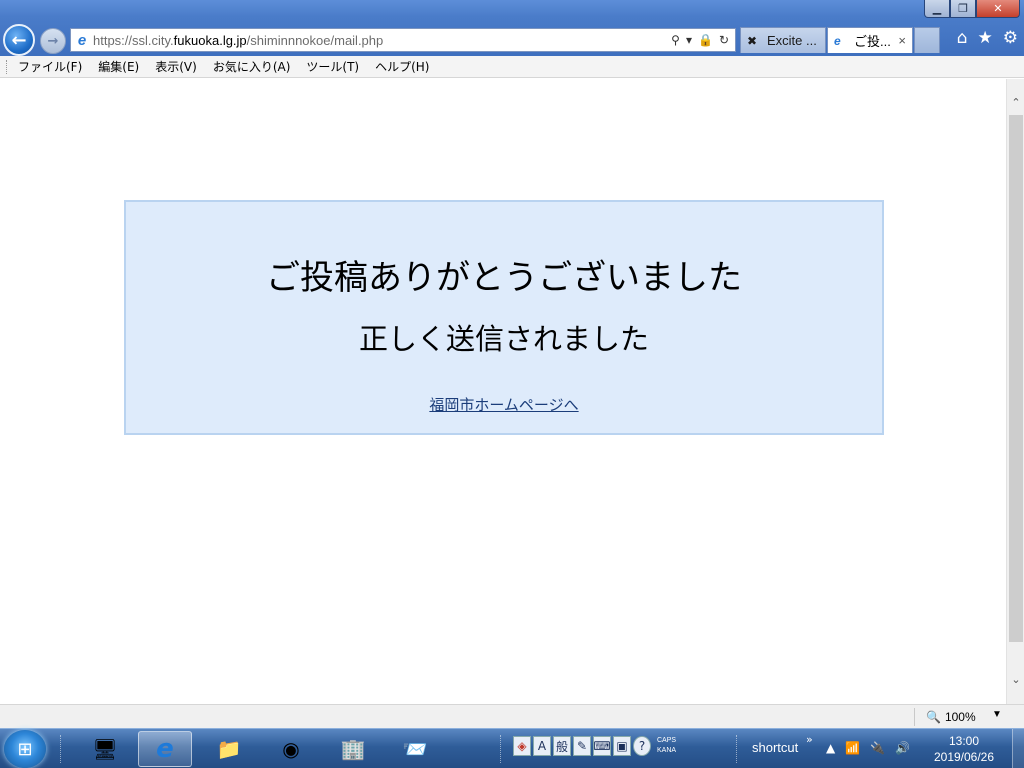 This screenshot has height=768, width=1024. Describe the element at coordinates (724, 40) in the screenshot. I see `refresh-icon: ↻` at that location.